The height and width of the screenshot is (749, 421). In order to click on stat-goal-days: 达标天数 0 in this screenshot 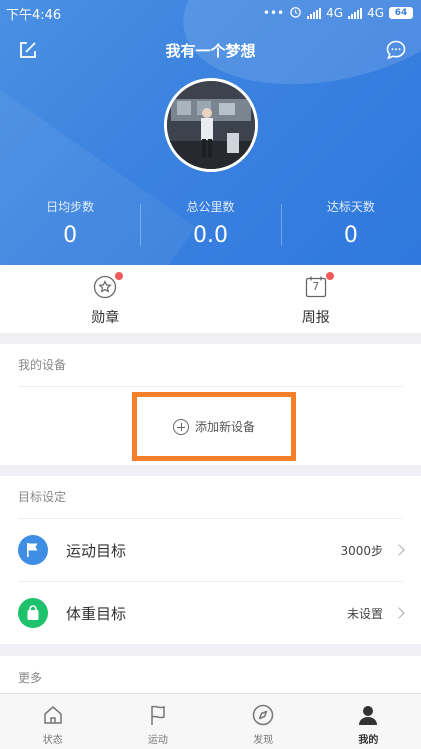, I will do `click(350, 228)`.